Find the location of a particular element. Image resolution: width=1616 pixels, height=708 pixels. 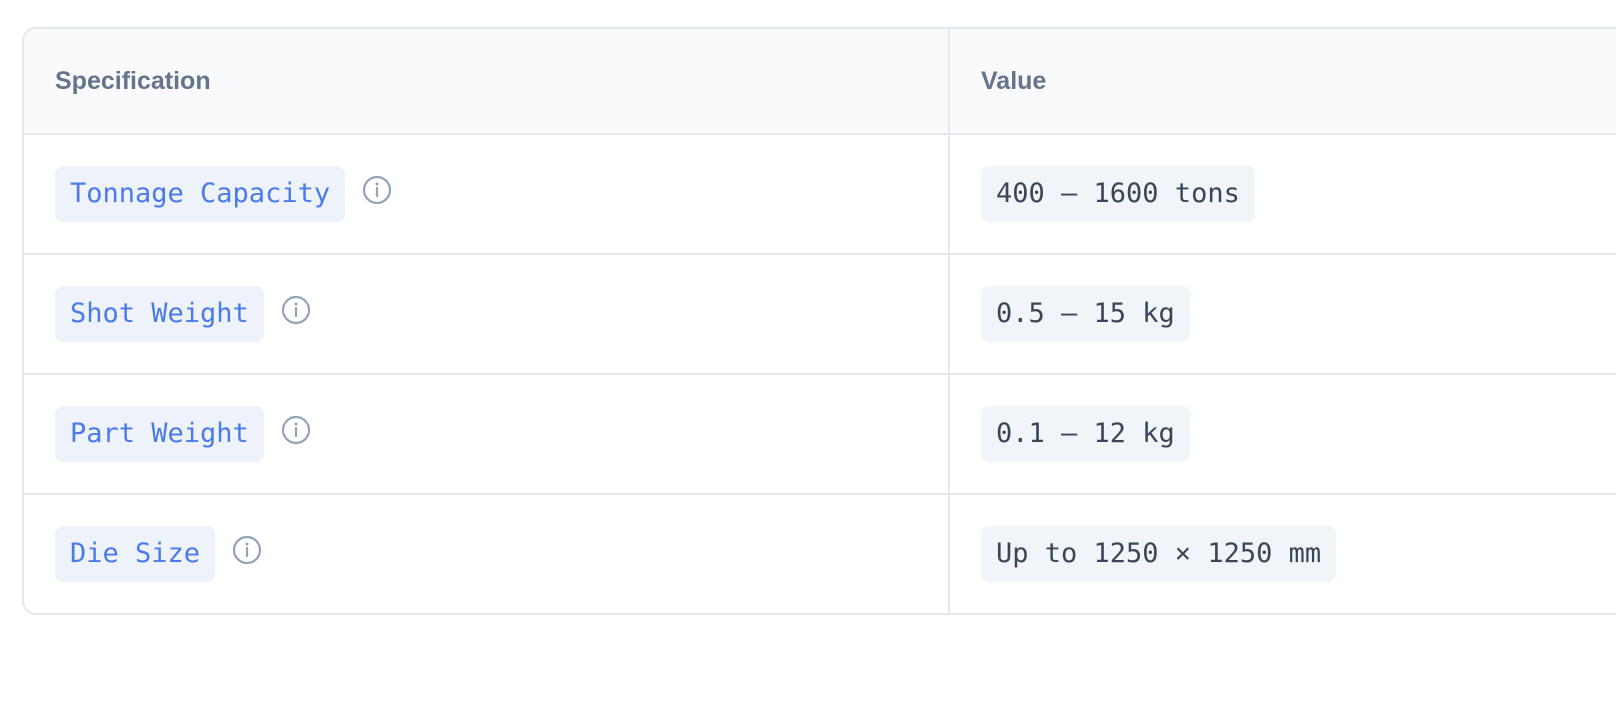

spec-label-shot-weight: Shot Weight is located at coordinates (159, 314).